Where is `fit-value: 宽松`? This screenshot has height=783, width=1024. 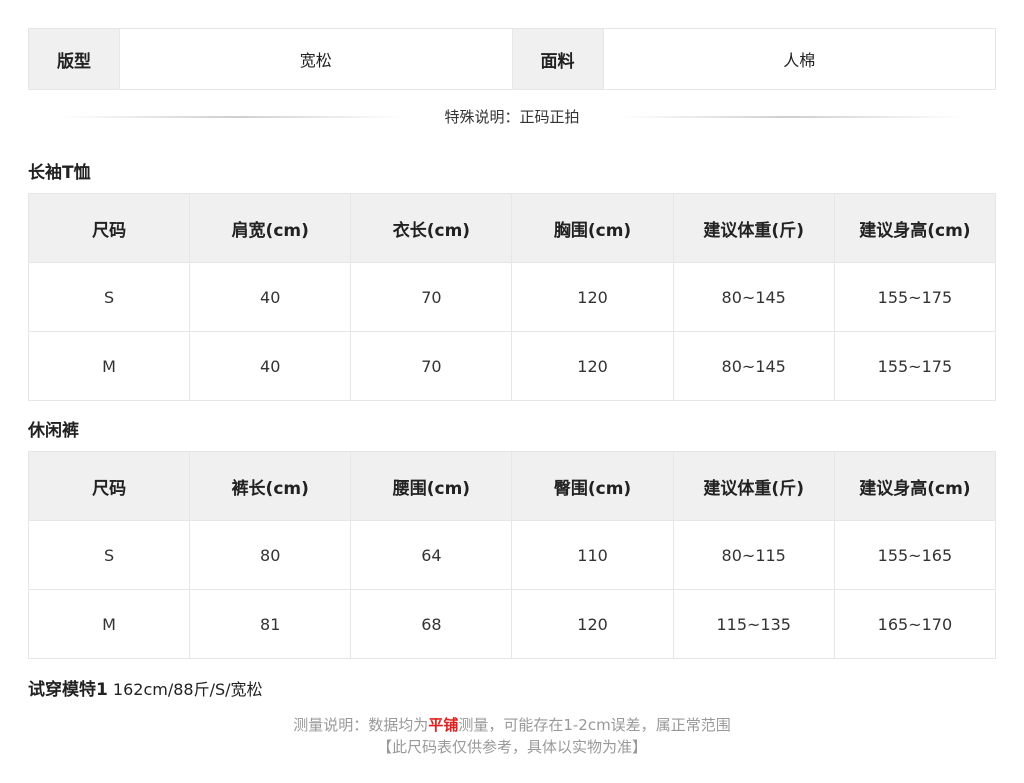 fit-value: 宽松 is located at coordinates (316, 59).